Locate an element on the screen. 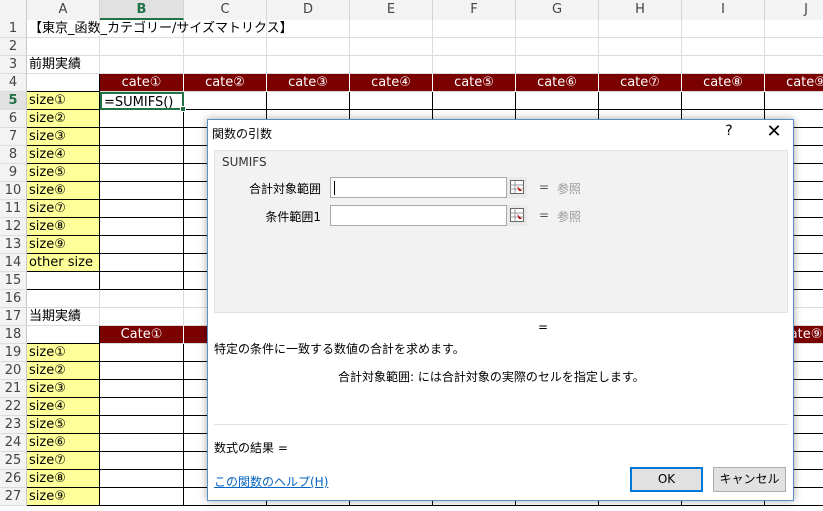  column-header: A is located at coordinates (63, 10).